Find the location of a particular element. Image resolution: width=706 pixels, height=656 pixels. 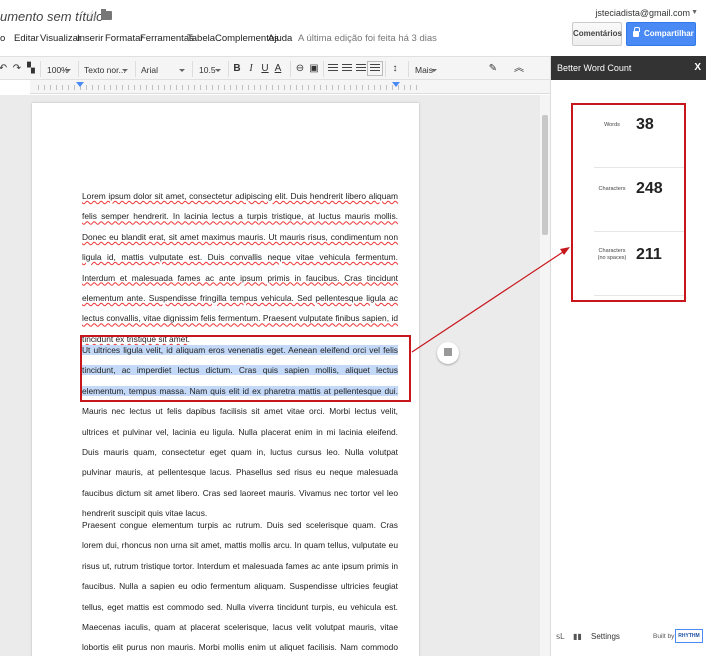

share-button: Compartilhar is located at coordinates (661, 34).